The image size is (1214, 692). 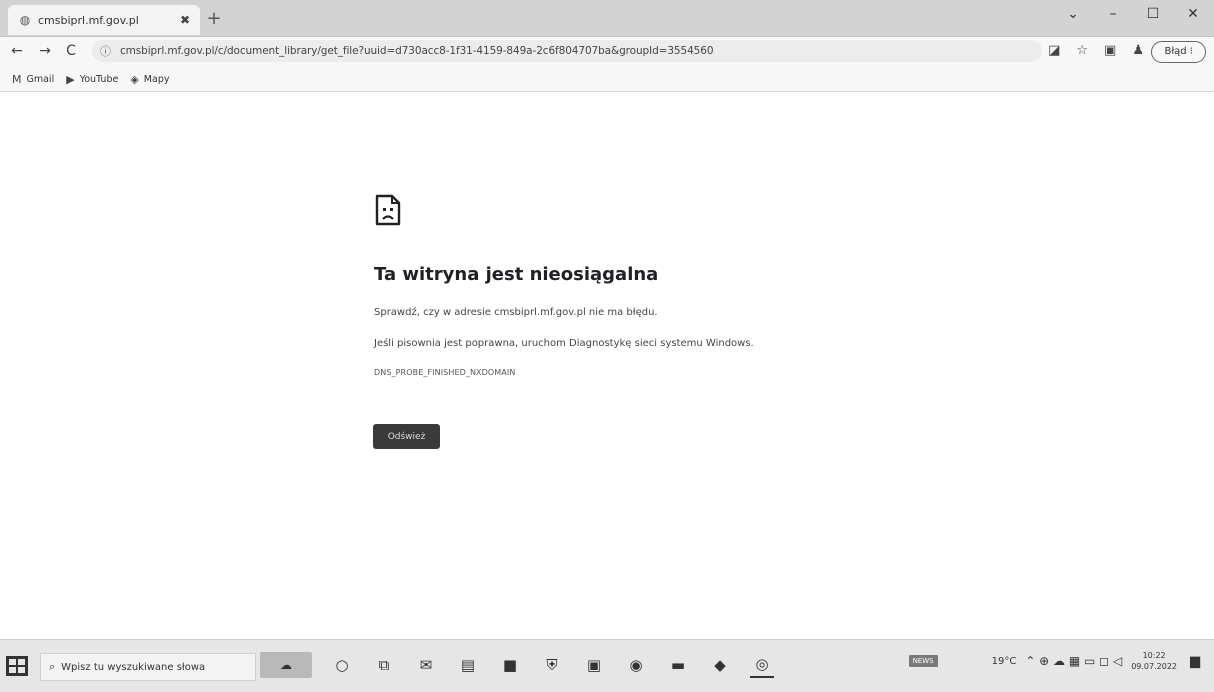 I want to click on settings-icon: ◆, so click(x=720, y=665).